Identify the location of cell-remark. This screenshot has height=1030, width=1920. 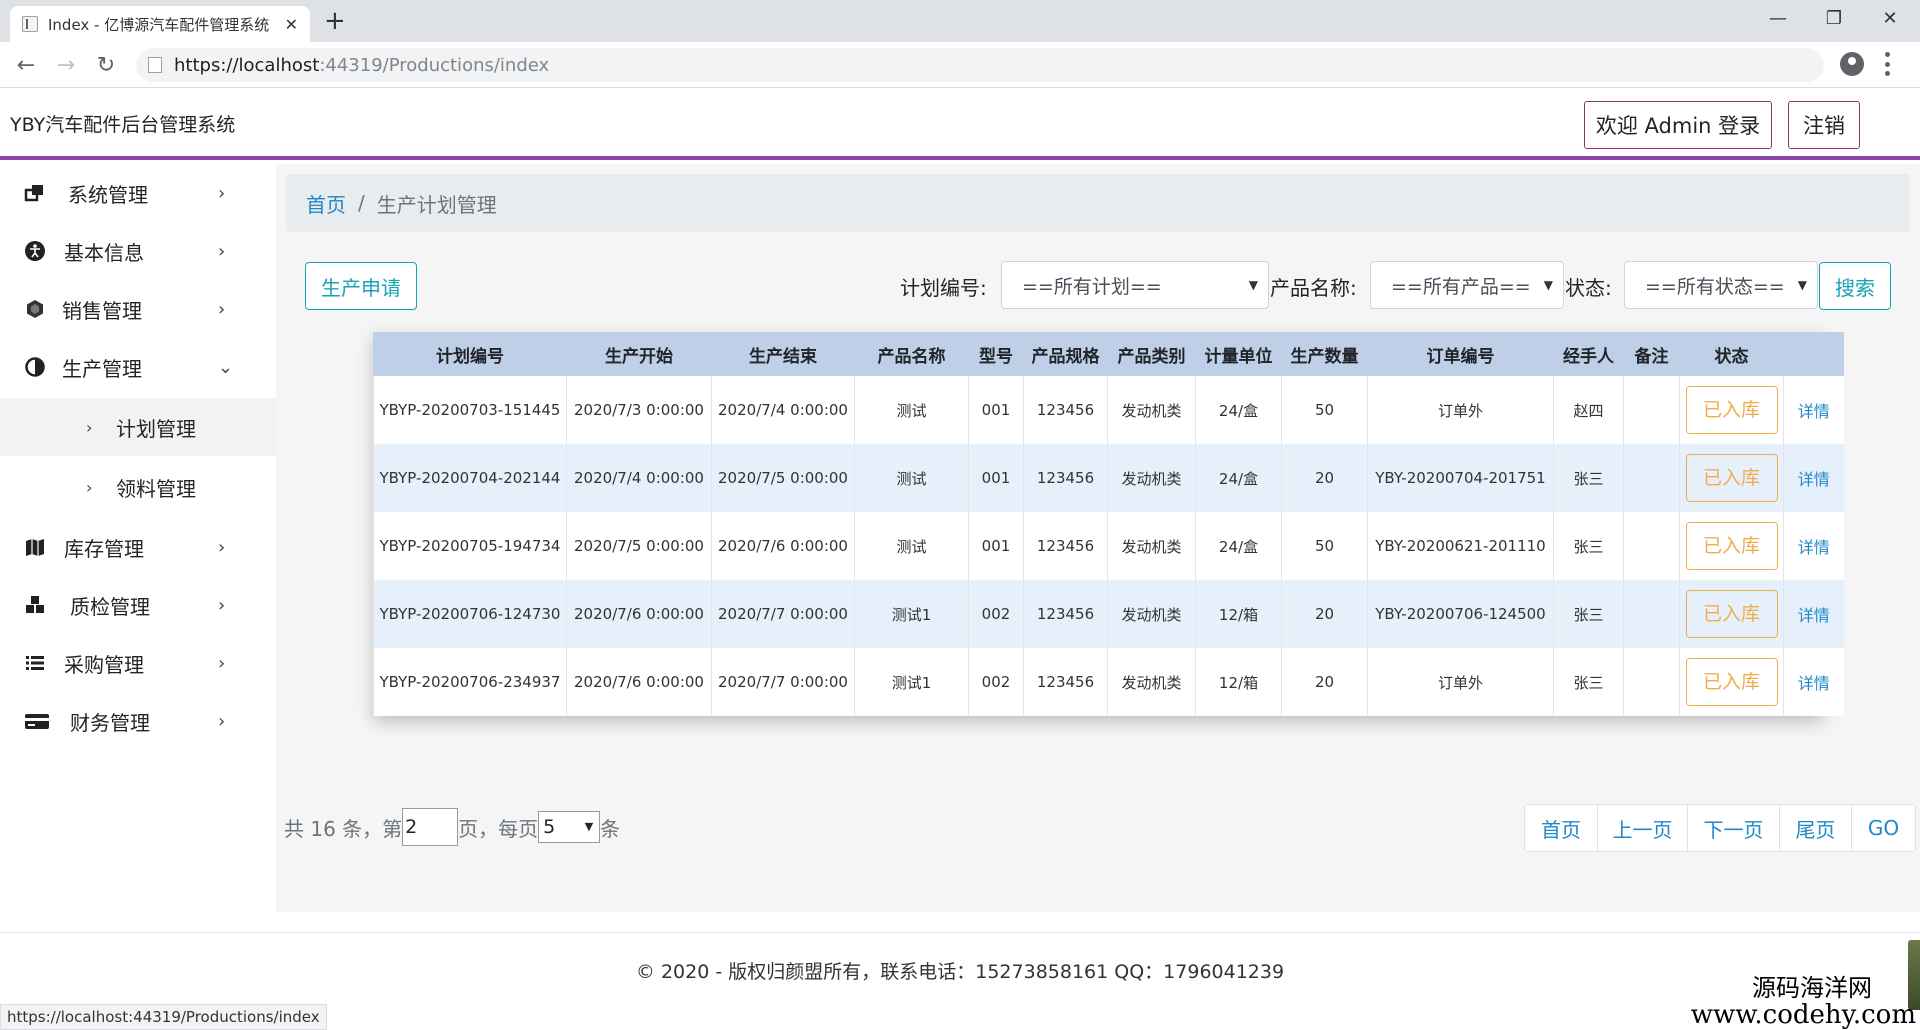
(1651, 682).